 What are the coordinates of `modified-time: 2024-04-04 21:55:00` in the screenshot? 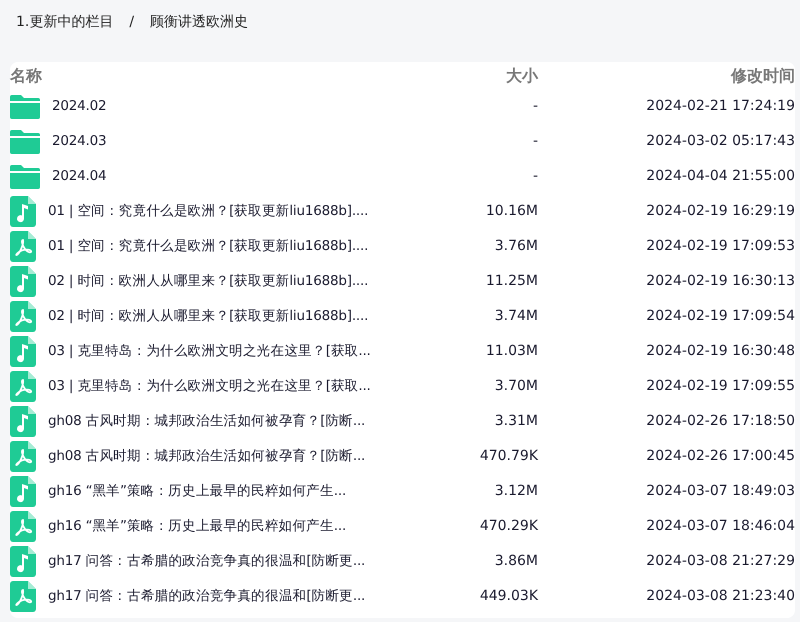 It's located at (720, 176).